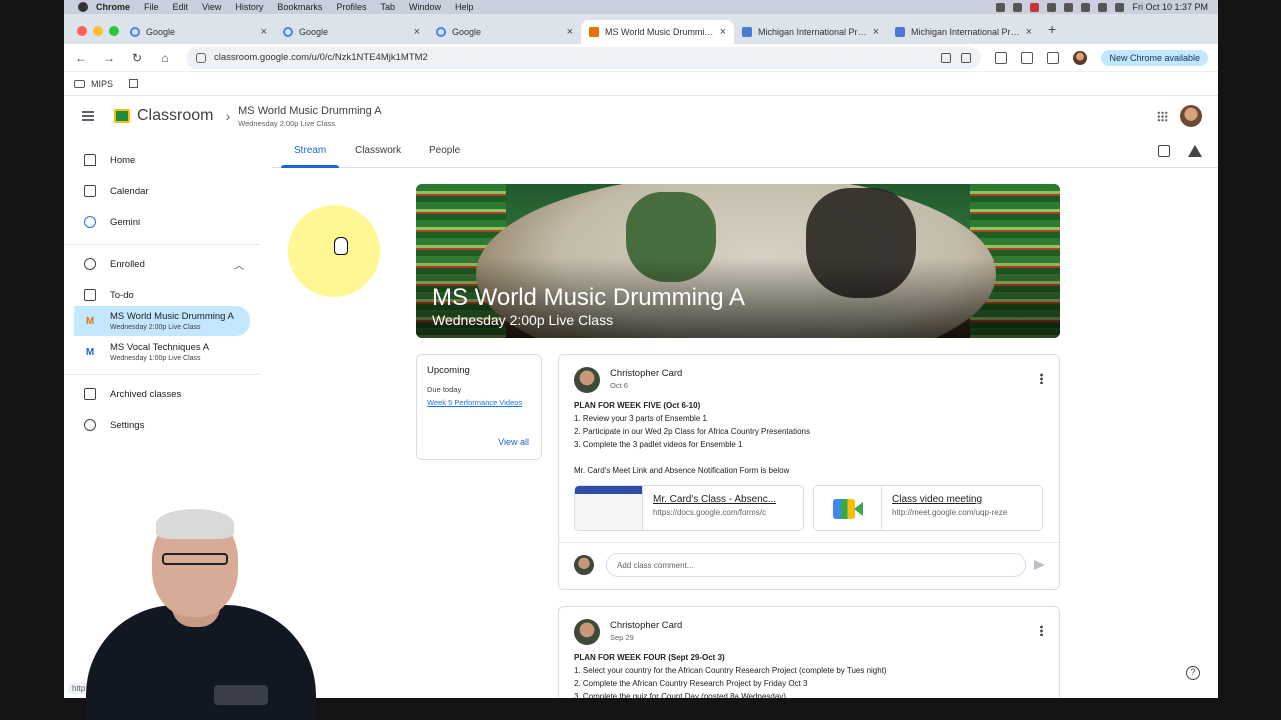  Describe the element at coordinates (249, 7) in the screenshot. I see `menu-history: History` at that location.